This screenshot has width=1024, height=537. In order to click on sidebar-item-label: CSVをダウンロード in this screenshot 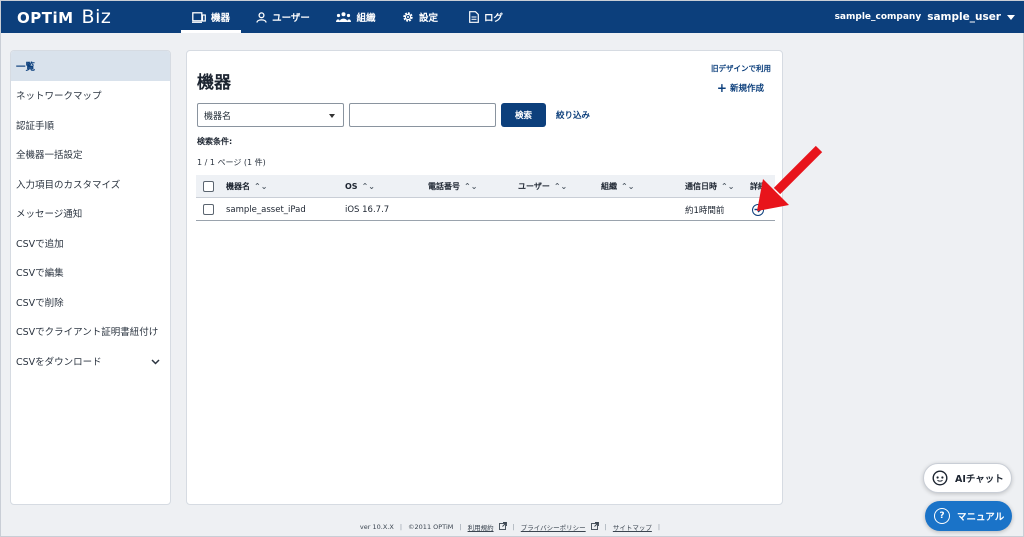, I will do `click(59, 362)`.